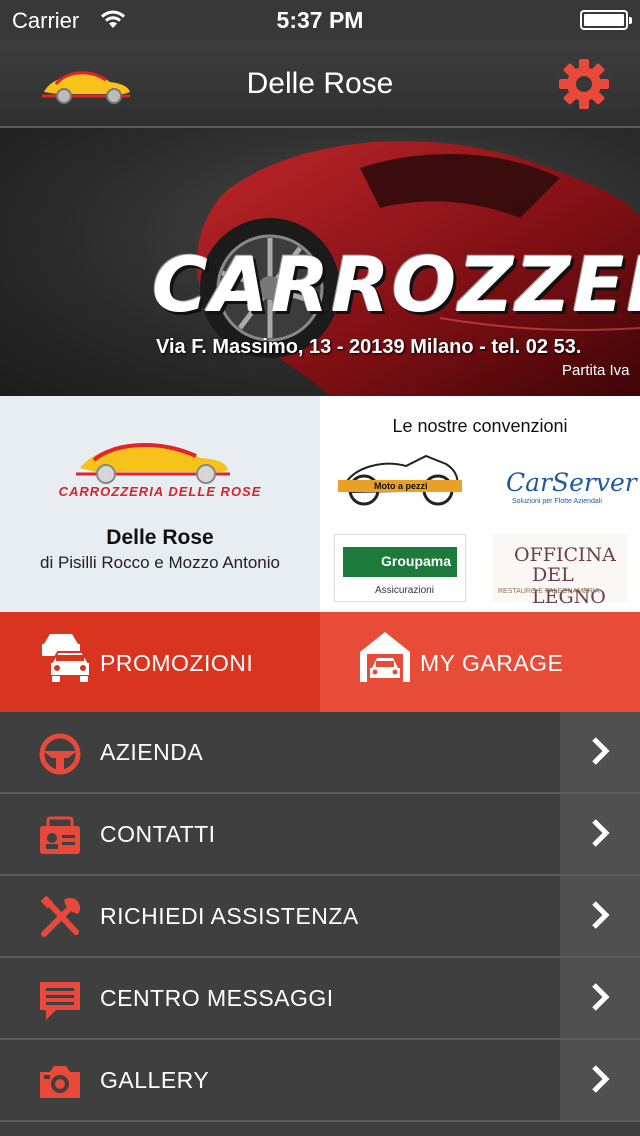  I want to click on partner-groupama-tagline: Assicurazioni, so click(404, 590).